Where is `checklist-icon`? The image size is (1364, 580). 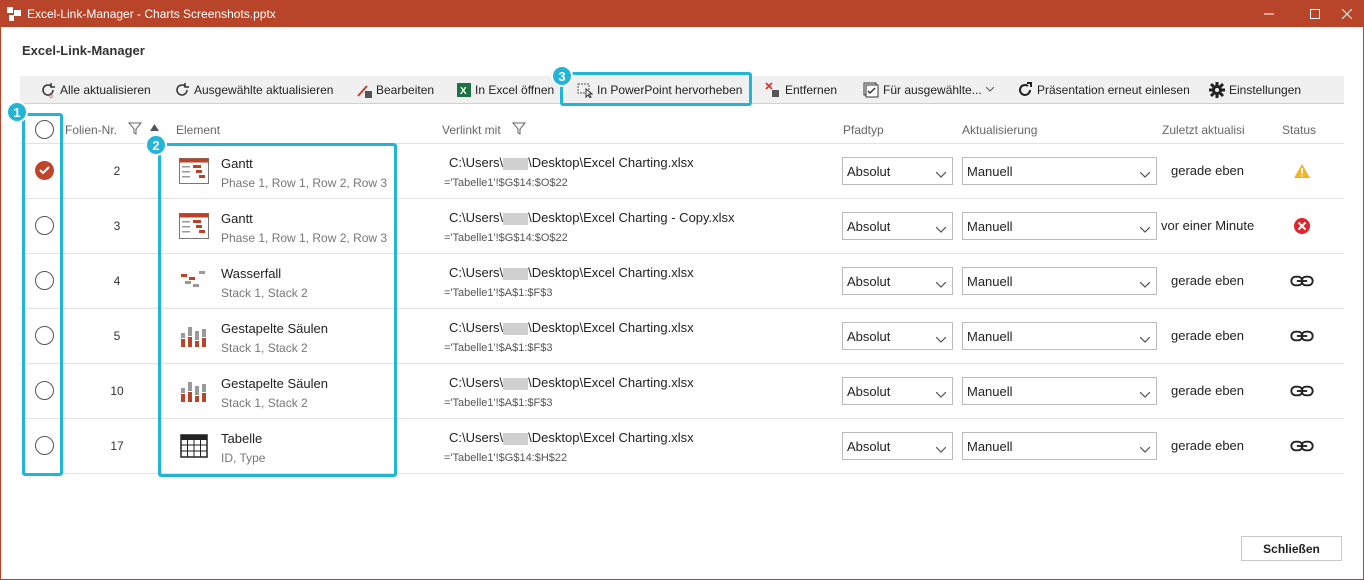 checklist-icon is located at coordinates (871, 90).